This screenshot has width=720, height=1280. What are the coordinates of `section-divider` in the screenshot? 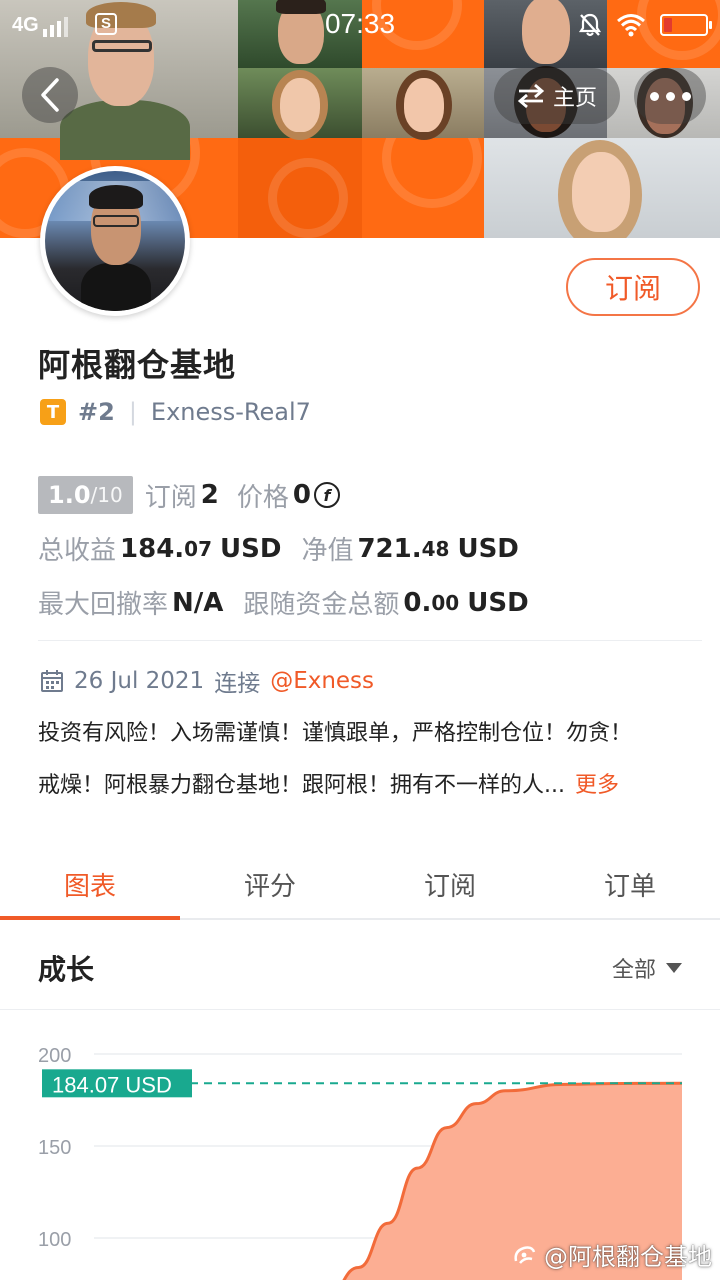 It's located at (370, 640).